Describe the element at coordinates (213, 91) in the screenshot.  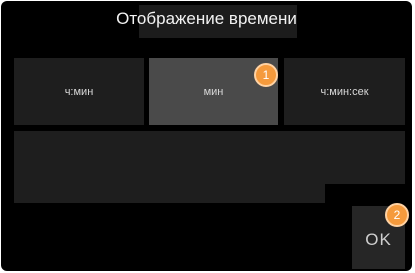
I see `option-label: мин` at that location.